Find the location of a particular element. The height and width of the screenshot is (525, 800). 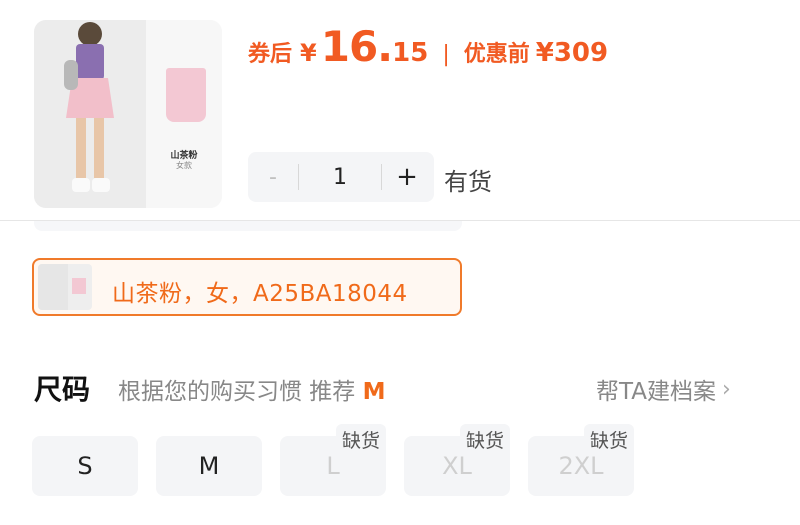

price-row: 券后 ¥ 16. 15 | 优惠前 ¥309 is located at coordinates (428, 47).